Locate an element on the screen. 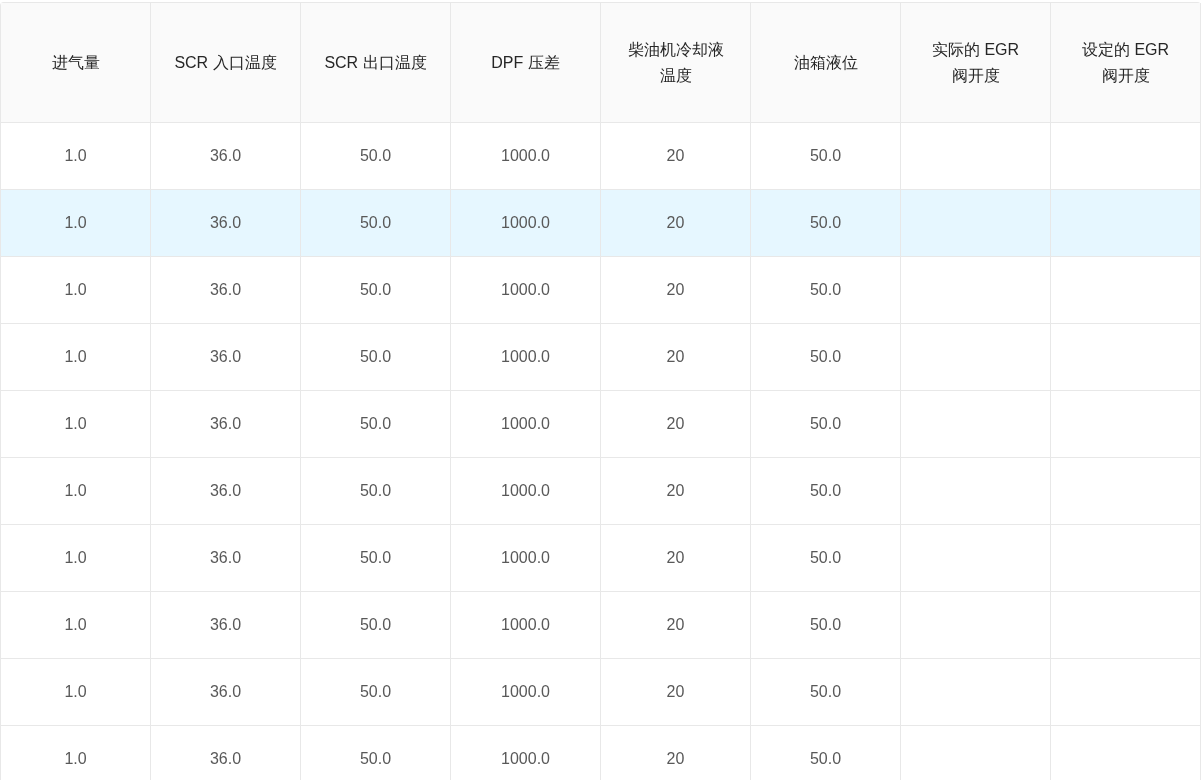 The height and width of the screenshot is (780, 1201). column-header: 实际的 EGR 阀开度 is located at coordinates (976, 63).